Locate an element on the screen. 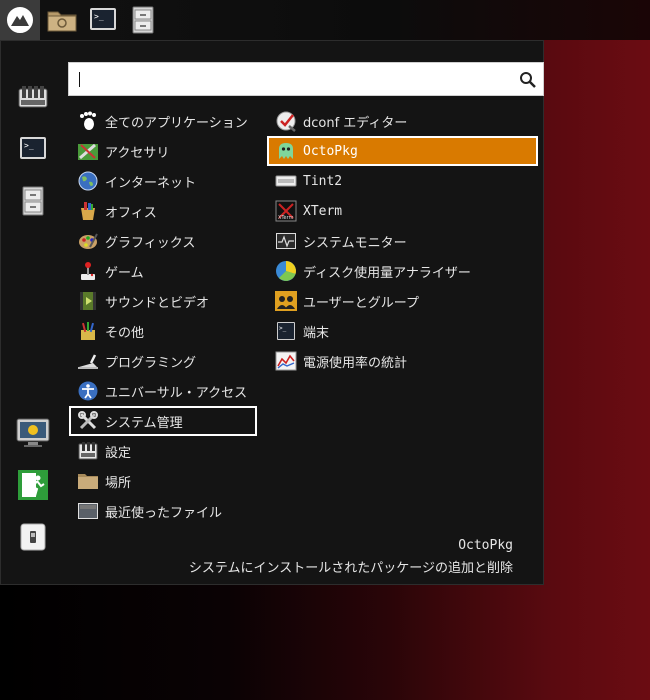  selected-app-name: OctoPkg is located at coordinates (485, 545).